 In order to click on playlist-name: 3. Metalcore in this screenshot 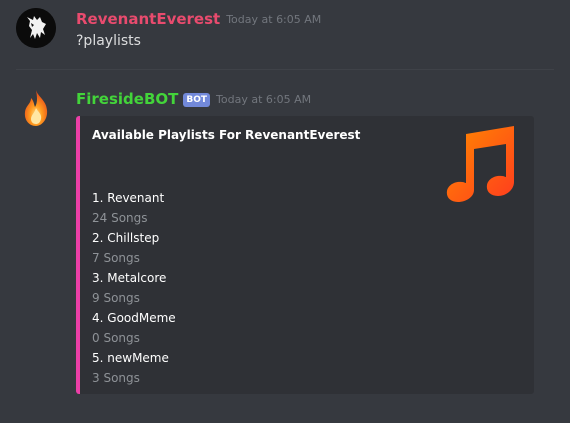, I will do `click(129, 278)`.